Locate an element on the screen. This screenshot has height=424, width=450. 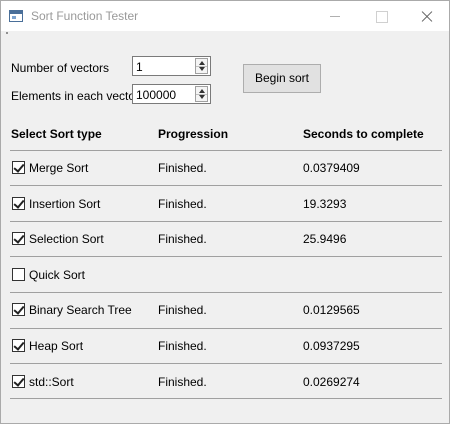
seconds-value: 25.9496 is located at coordinates (325, 239).